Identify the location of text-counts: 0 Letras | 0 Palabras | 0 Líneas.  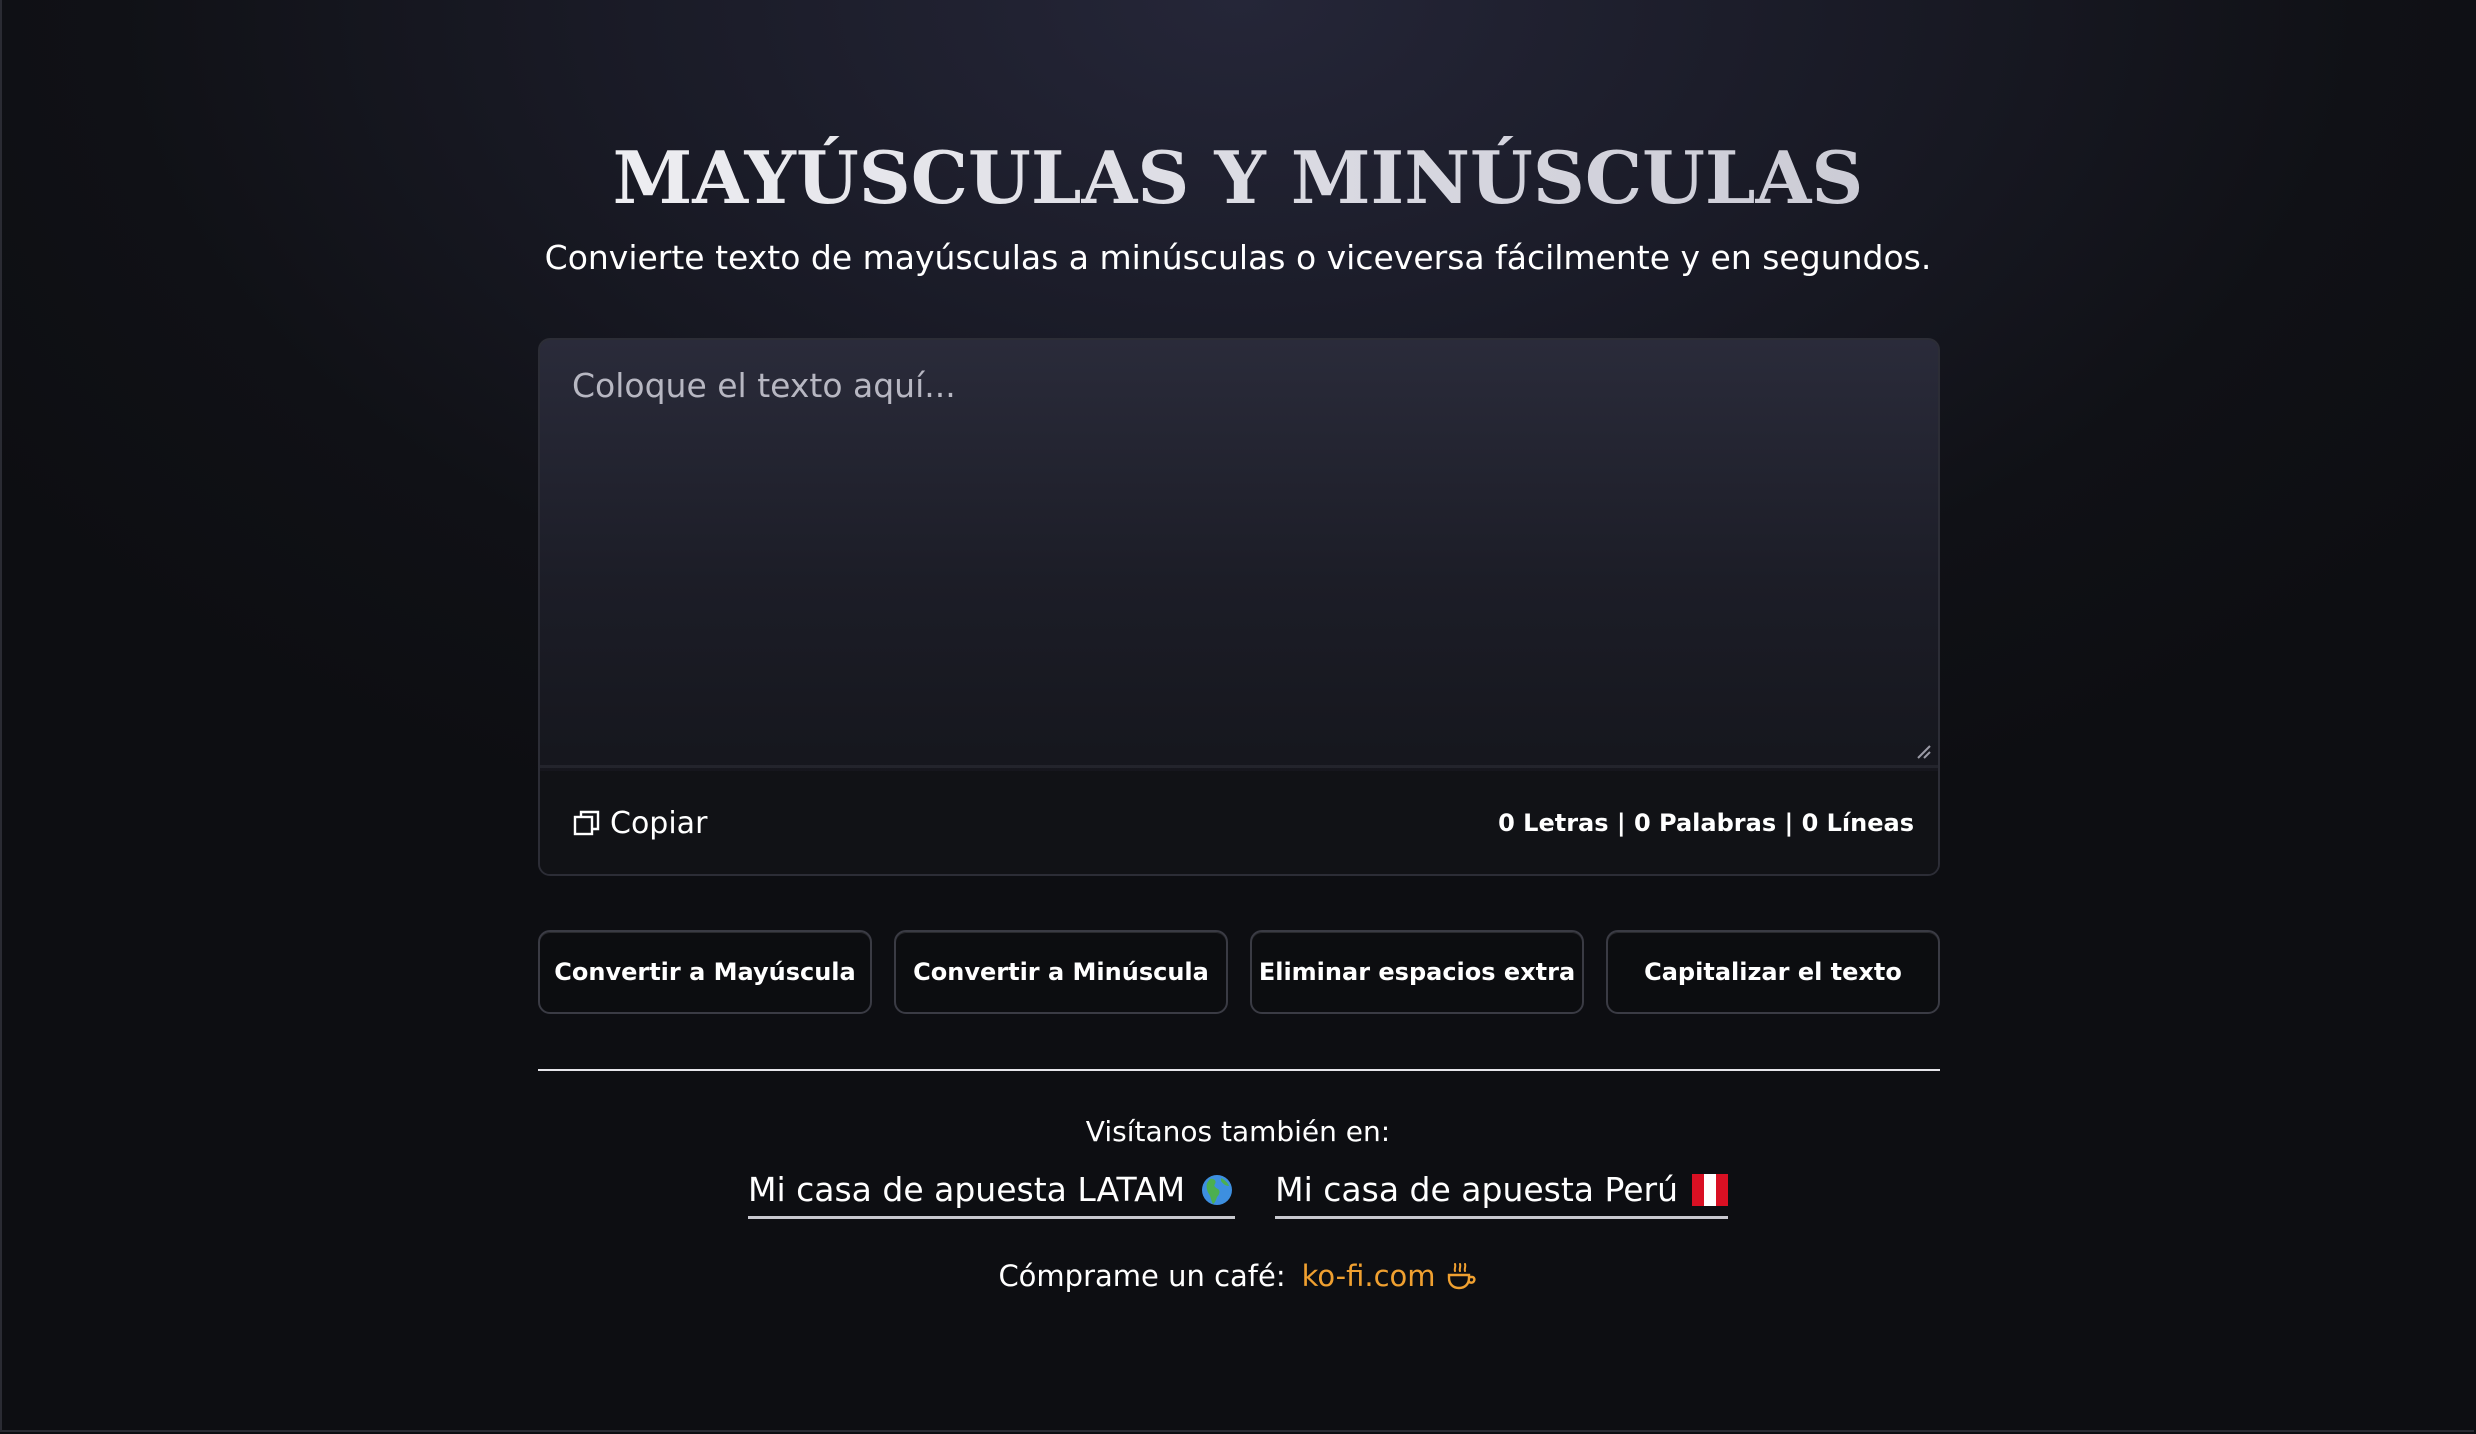
(1706, 823).